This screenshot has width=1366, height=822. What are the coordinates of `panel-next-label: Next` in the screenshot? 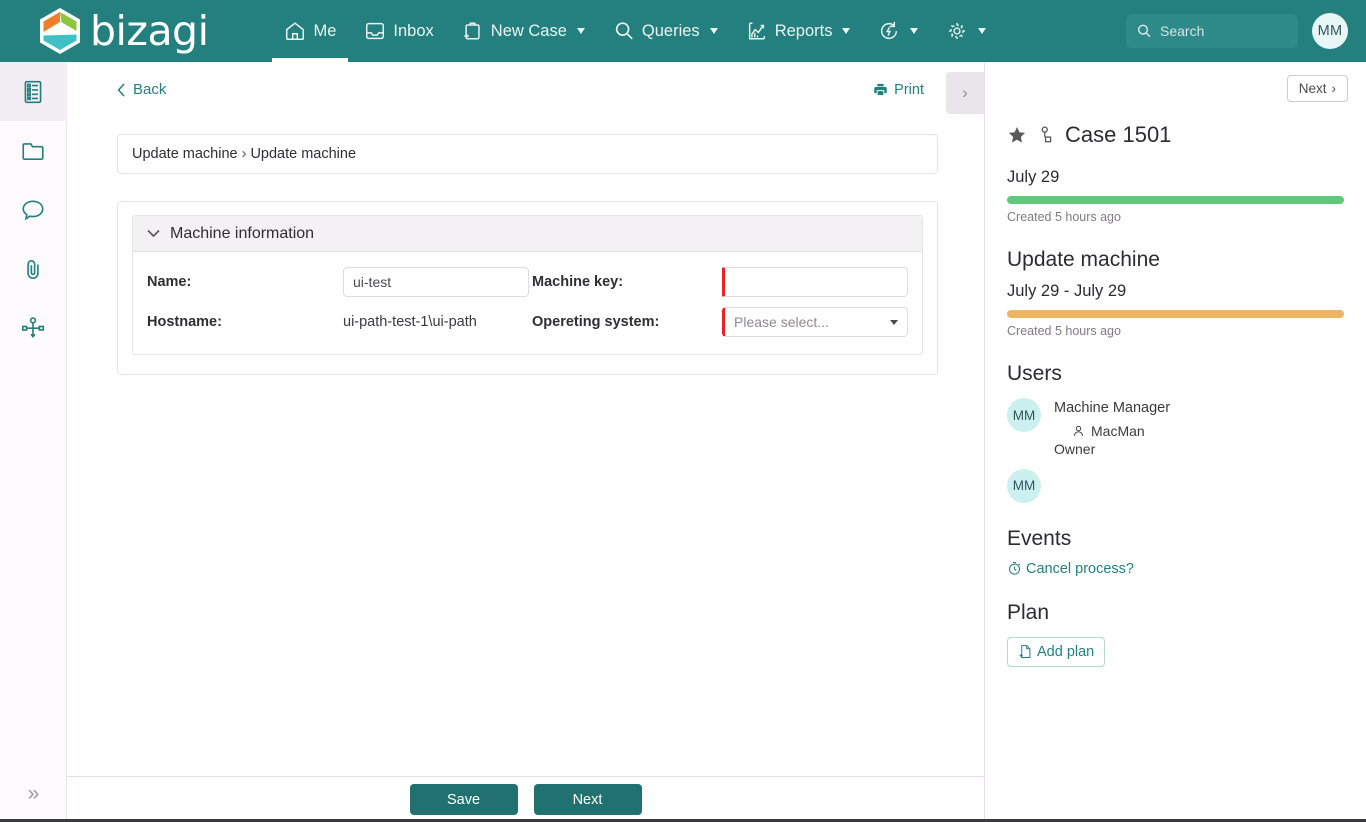 It's located at (1312, 88).